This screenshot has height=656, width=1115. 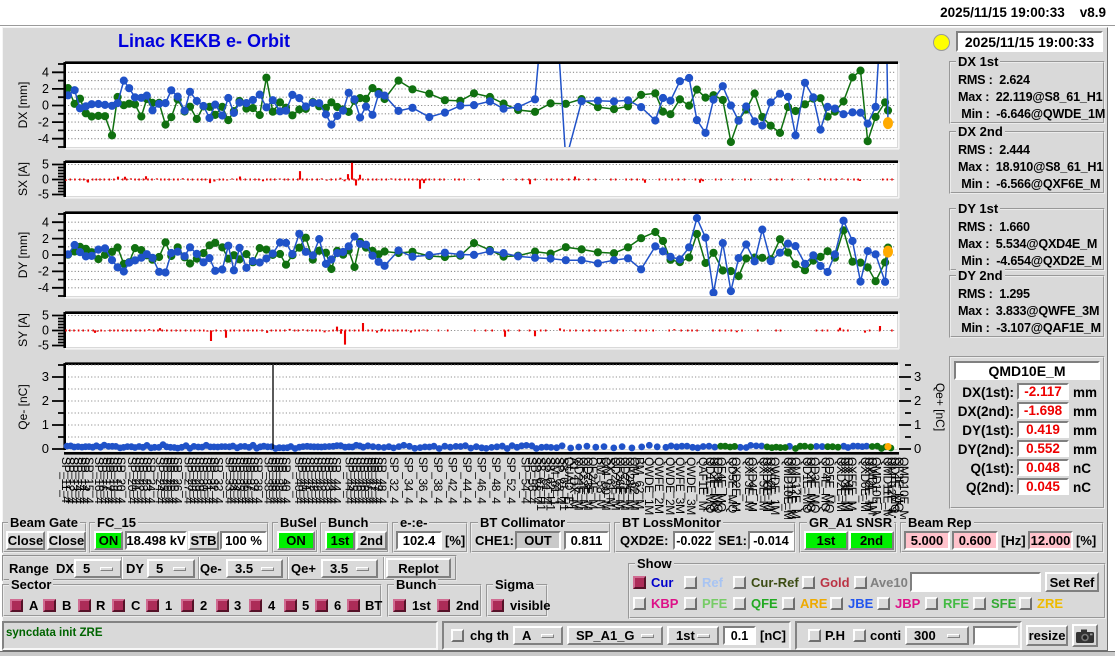 What do you see at coordinates (482, 480) in the screenshot?
I see `svg-text: SP_46_4` at bounding box center [482, 480].